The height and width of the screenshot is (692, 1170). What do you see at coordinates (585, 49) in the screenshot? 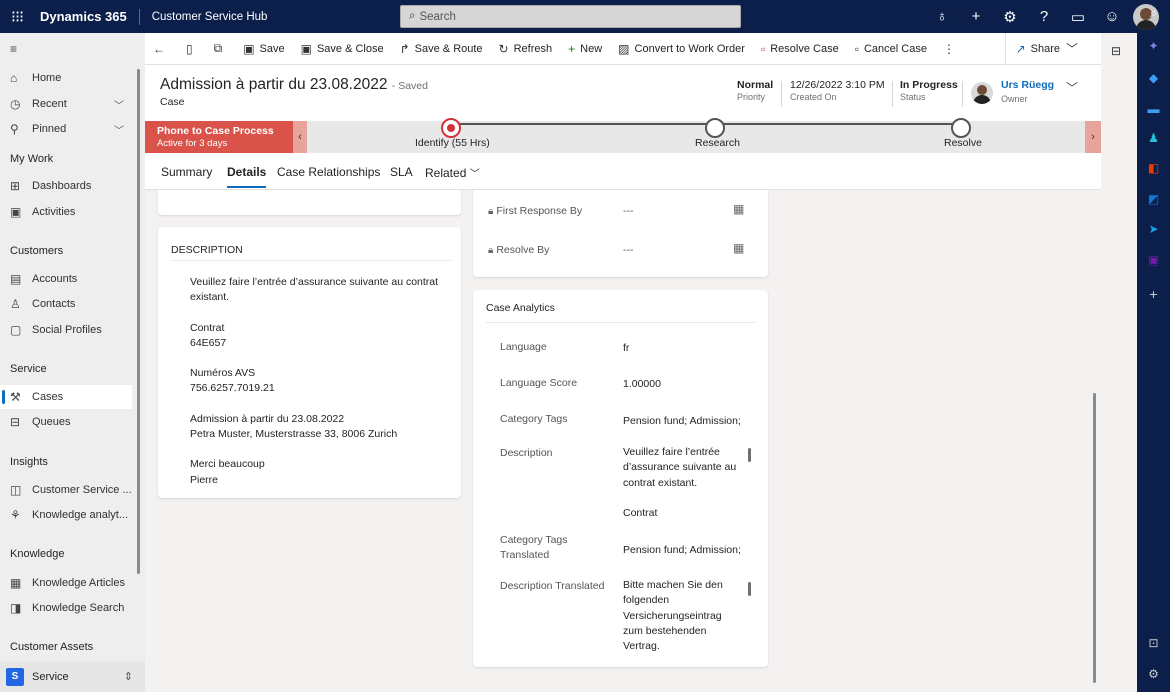
I see `new-button: + New` at bounding box center [585, 49].